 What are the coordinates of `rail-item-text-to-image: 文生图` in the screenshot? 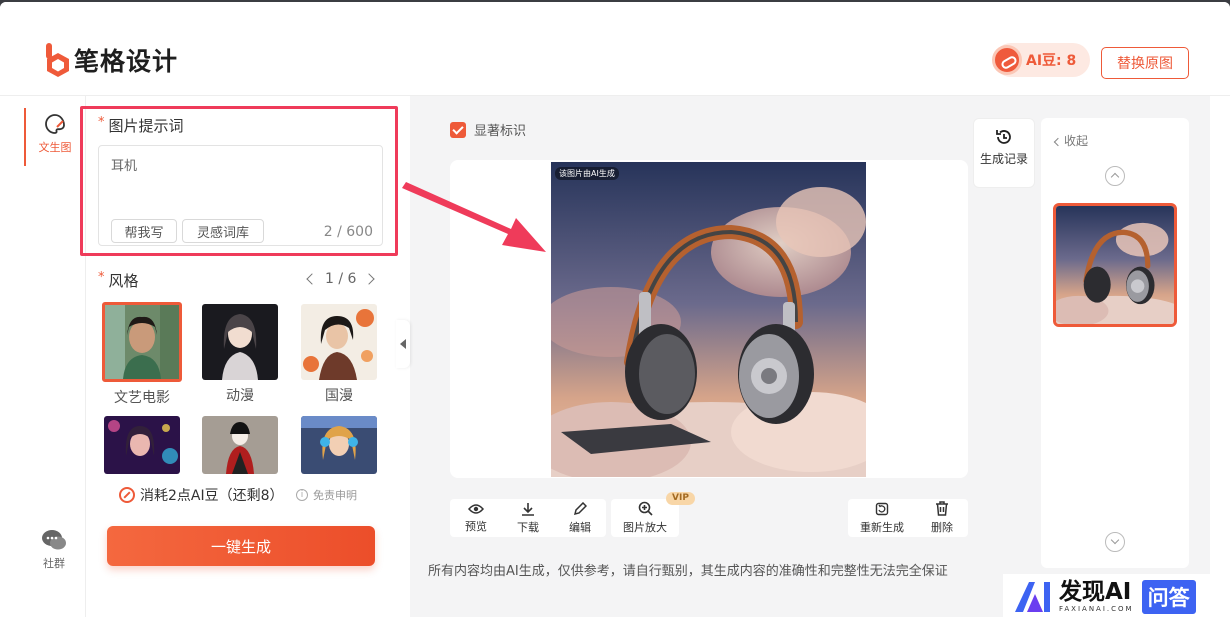 It's located at (54, 137).